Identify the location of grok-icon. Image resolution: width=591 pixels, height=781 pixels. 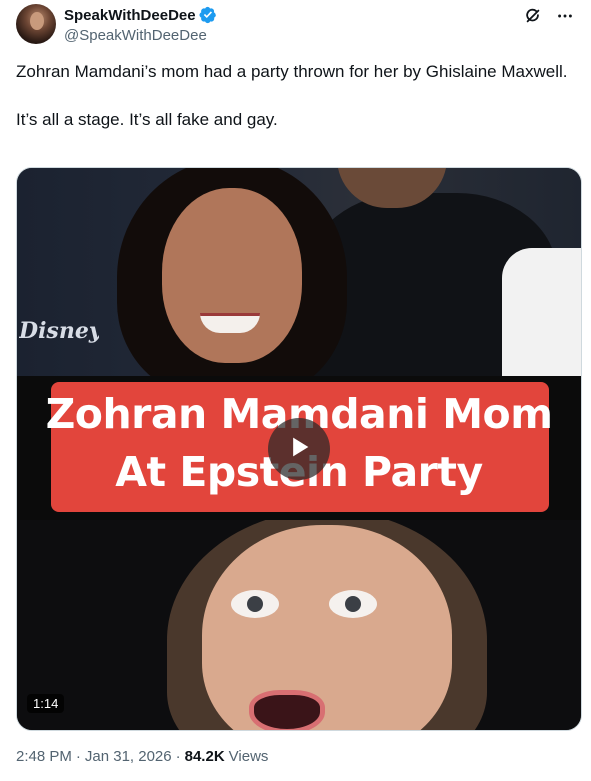
(533, 16).